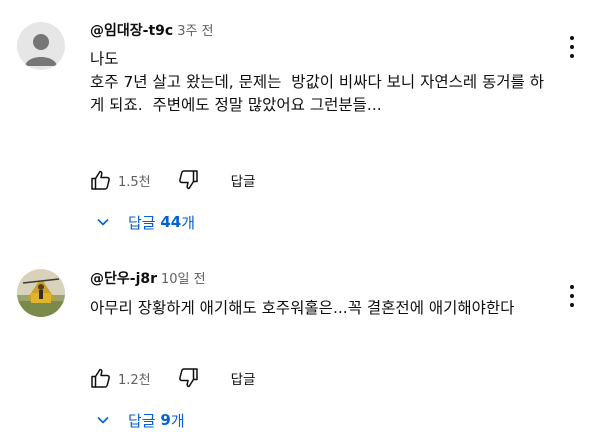 Image resolution: width=600 pixels, height=448 pixels. I want to click on photo-avatar-icon, so click(41, 293).